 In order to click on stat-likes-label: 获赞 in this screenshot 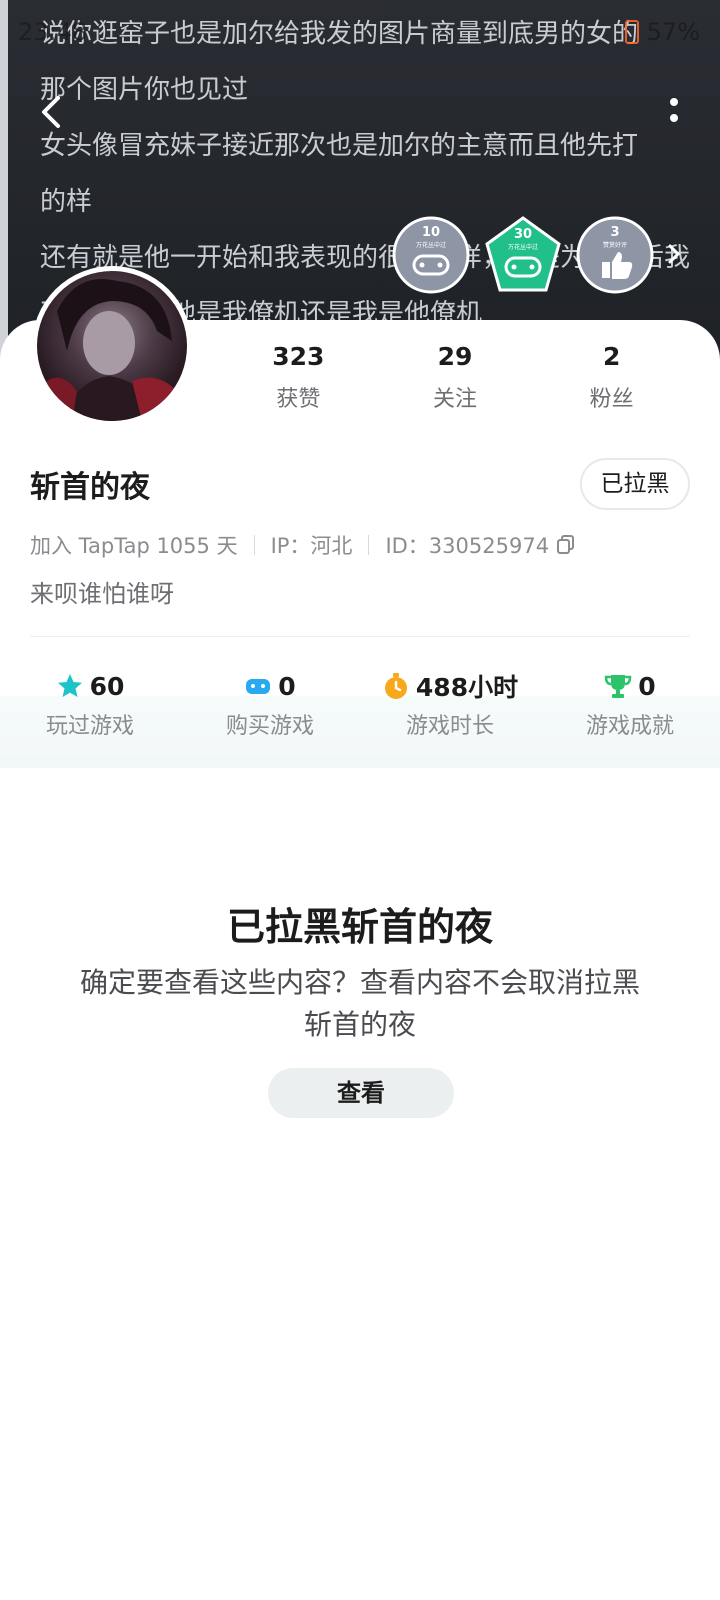, I will do `click(298, 399)`.